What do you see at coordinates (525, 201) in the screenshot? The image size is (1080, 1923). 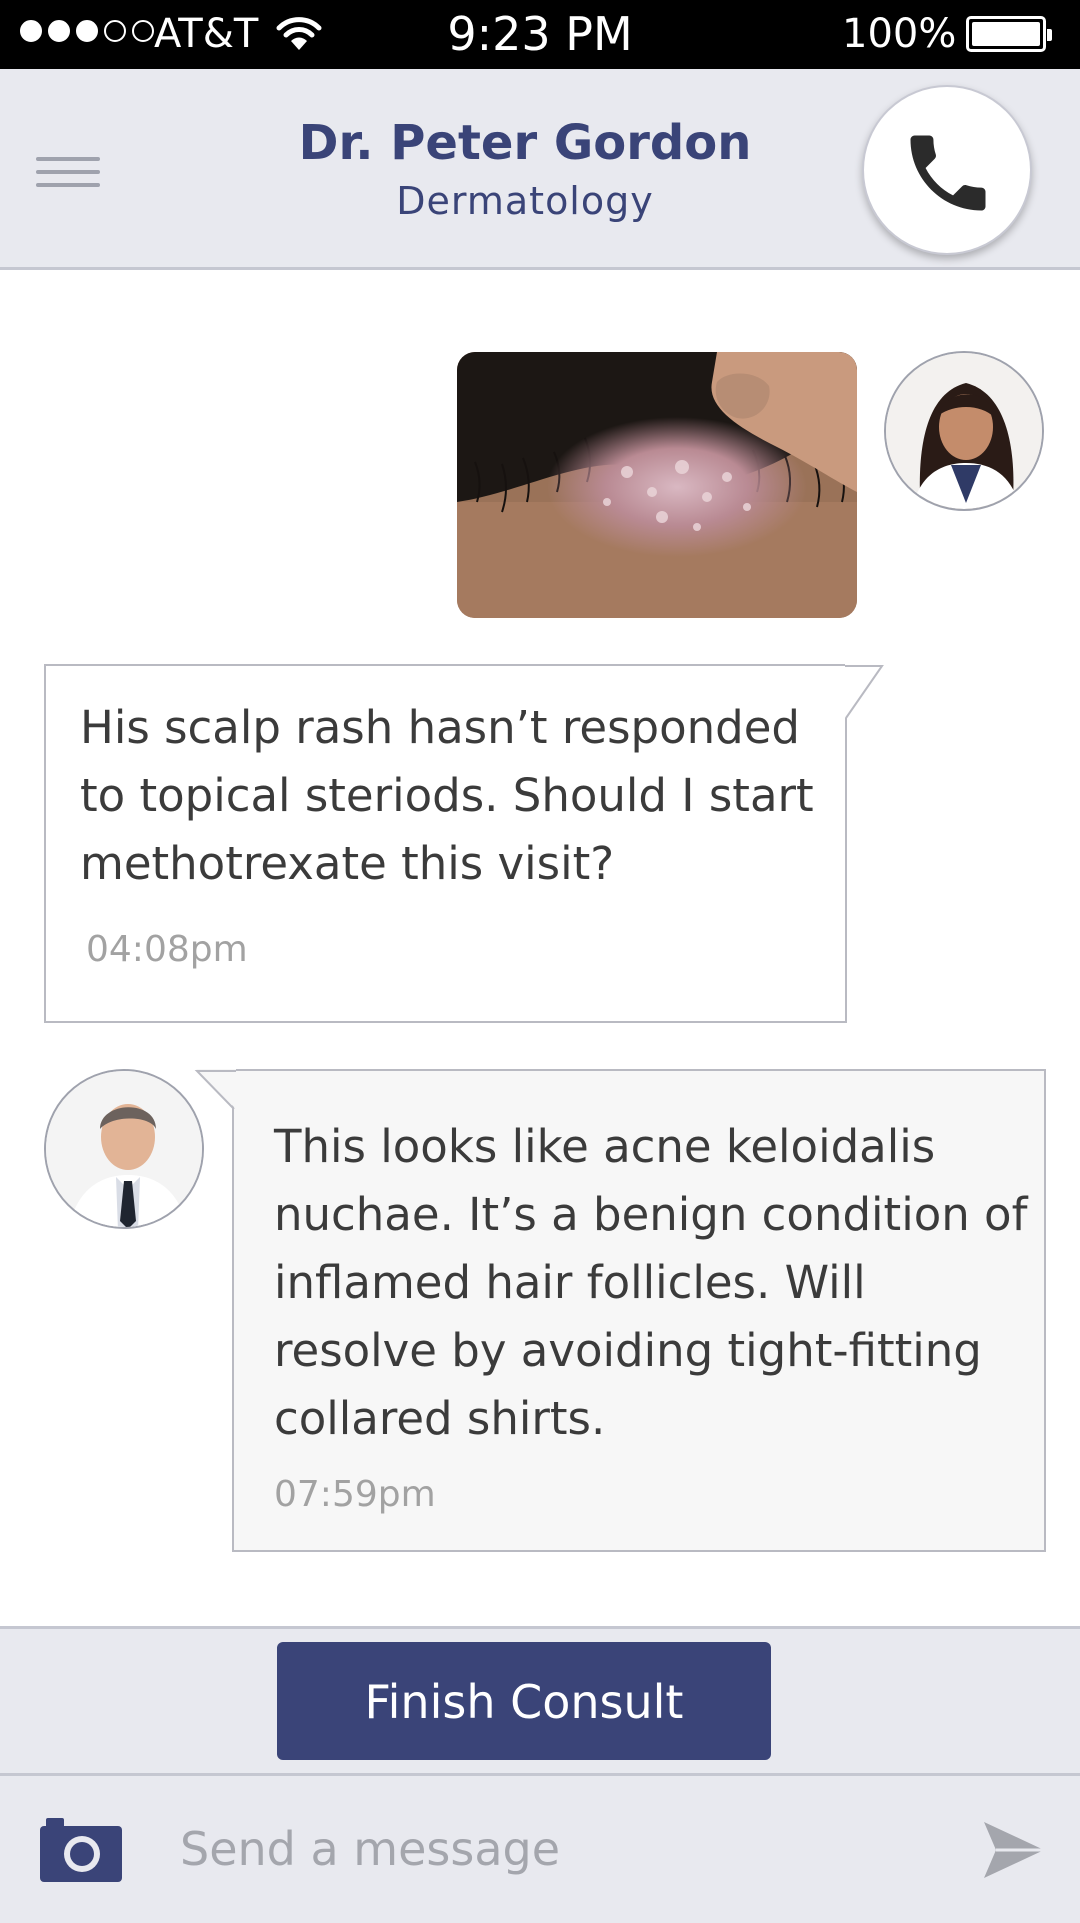 I see `doctor-specialty: Dermatology` at bounding box center [525, 201].